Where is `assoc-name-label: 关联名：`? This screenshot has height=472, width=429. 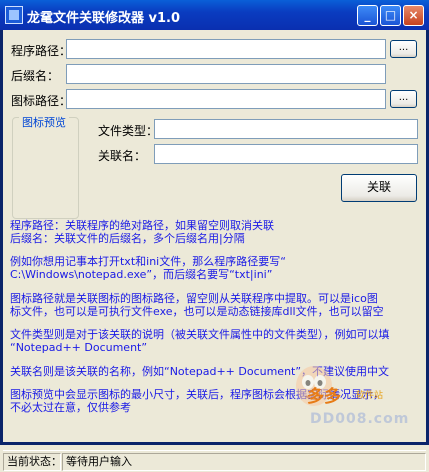 assoc-name-label: 关联名： is located at coordinates (122, 156).